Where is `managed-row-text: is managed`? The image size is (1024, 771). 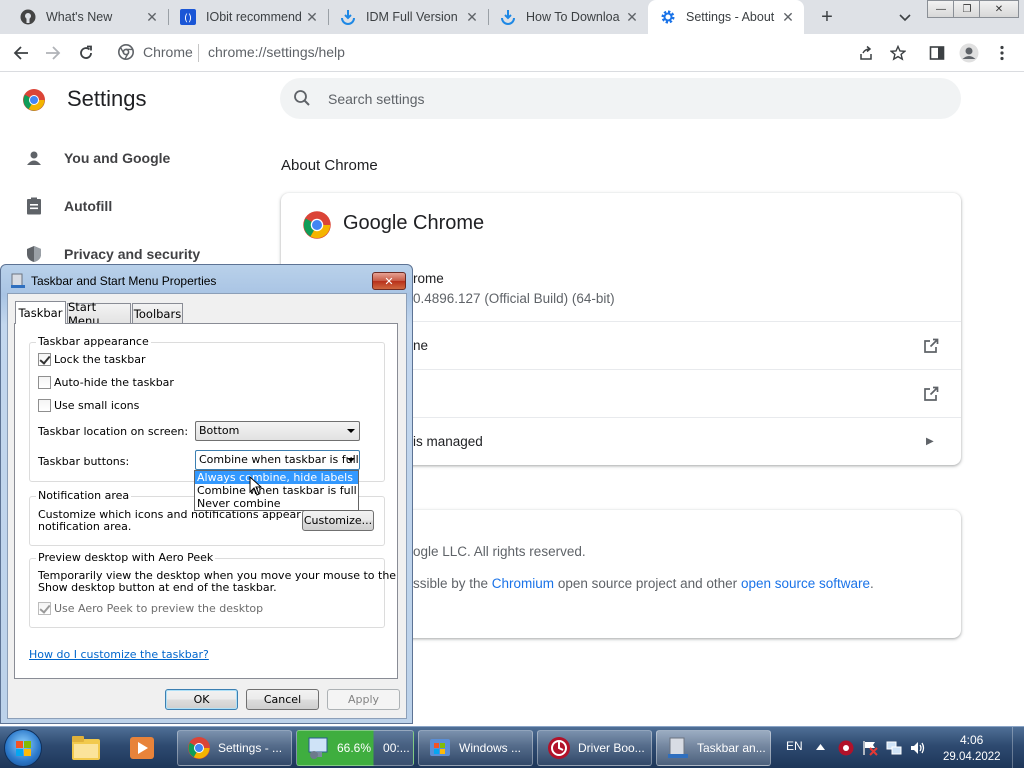 managed-row-text: is managed is located at coordinates (448, 441).